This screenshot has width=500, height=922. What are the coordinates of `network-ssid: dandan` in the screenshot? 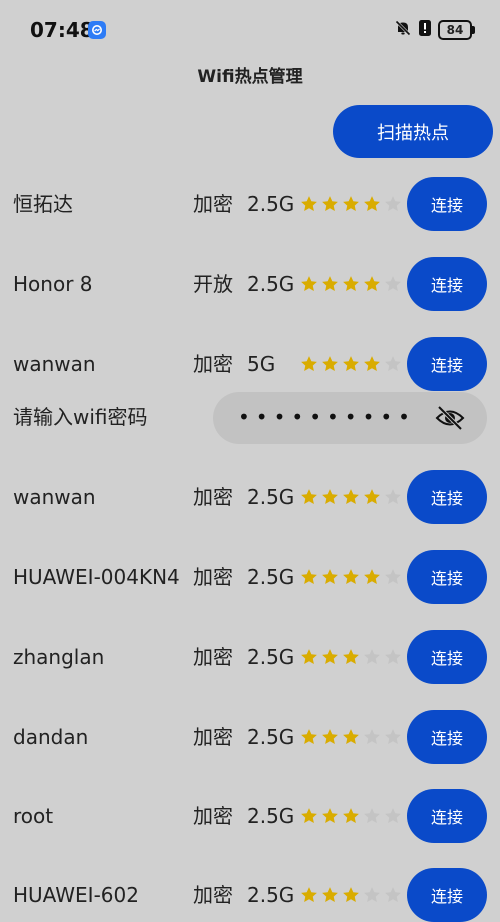 It's located at (51, 737).